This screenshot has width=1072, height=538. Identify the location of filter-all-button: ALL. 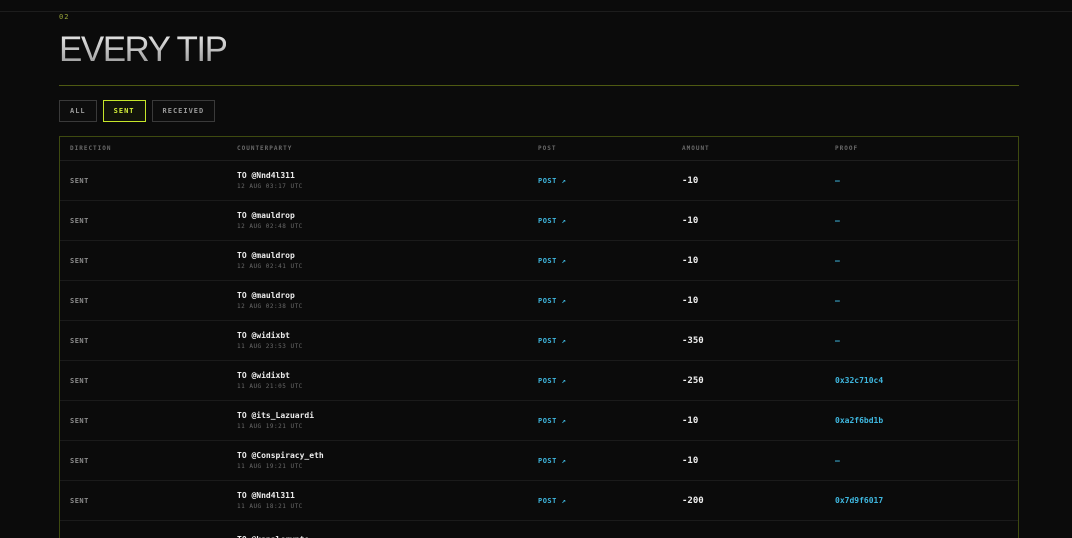
(78, 111).